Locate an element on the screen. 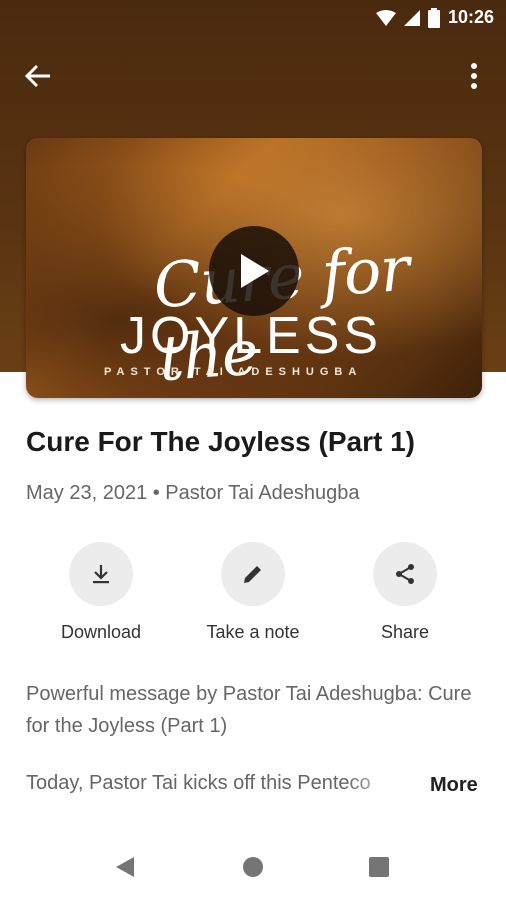 The width and height of the screenshot is (506, 900). more-vert-icon is located at coordinates (474, 76).